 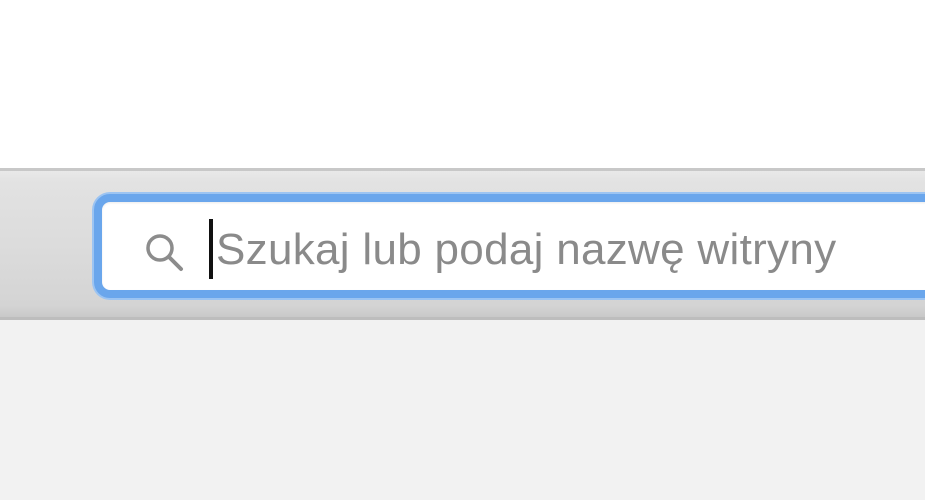 What do you see at coordinates (526, 249) in the screenshot?
I see `address-bar-placeholder: Szukaj lub podaj nazwę witryny` at bounding box center [526, 249].